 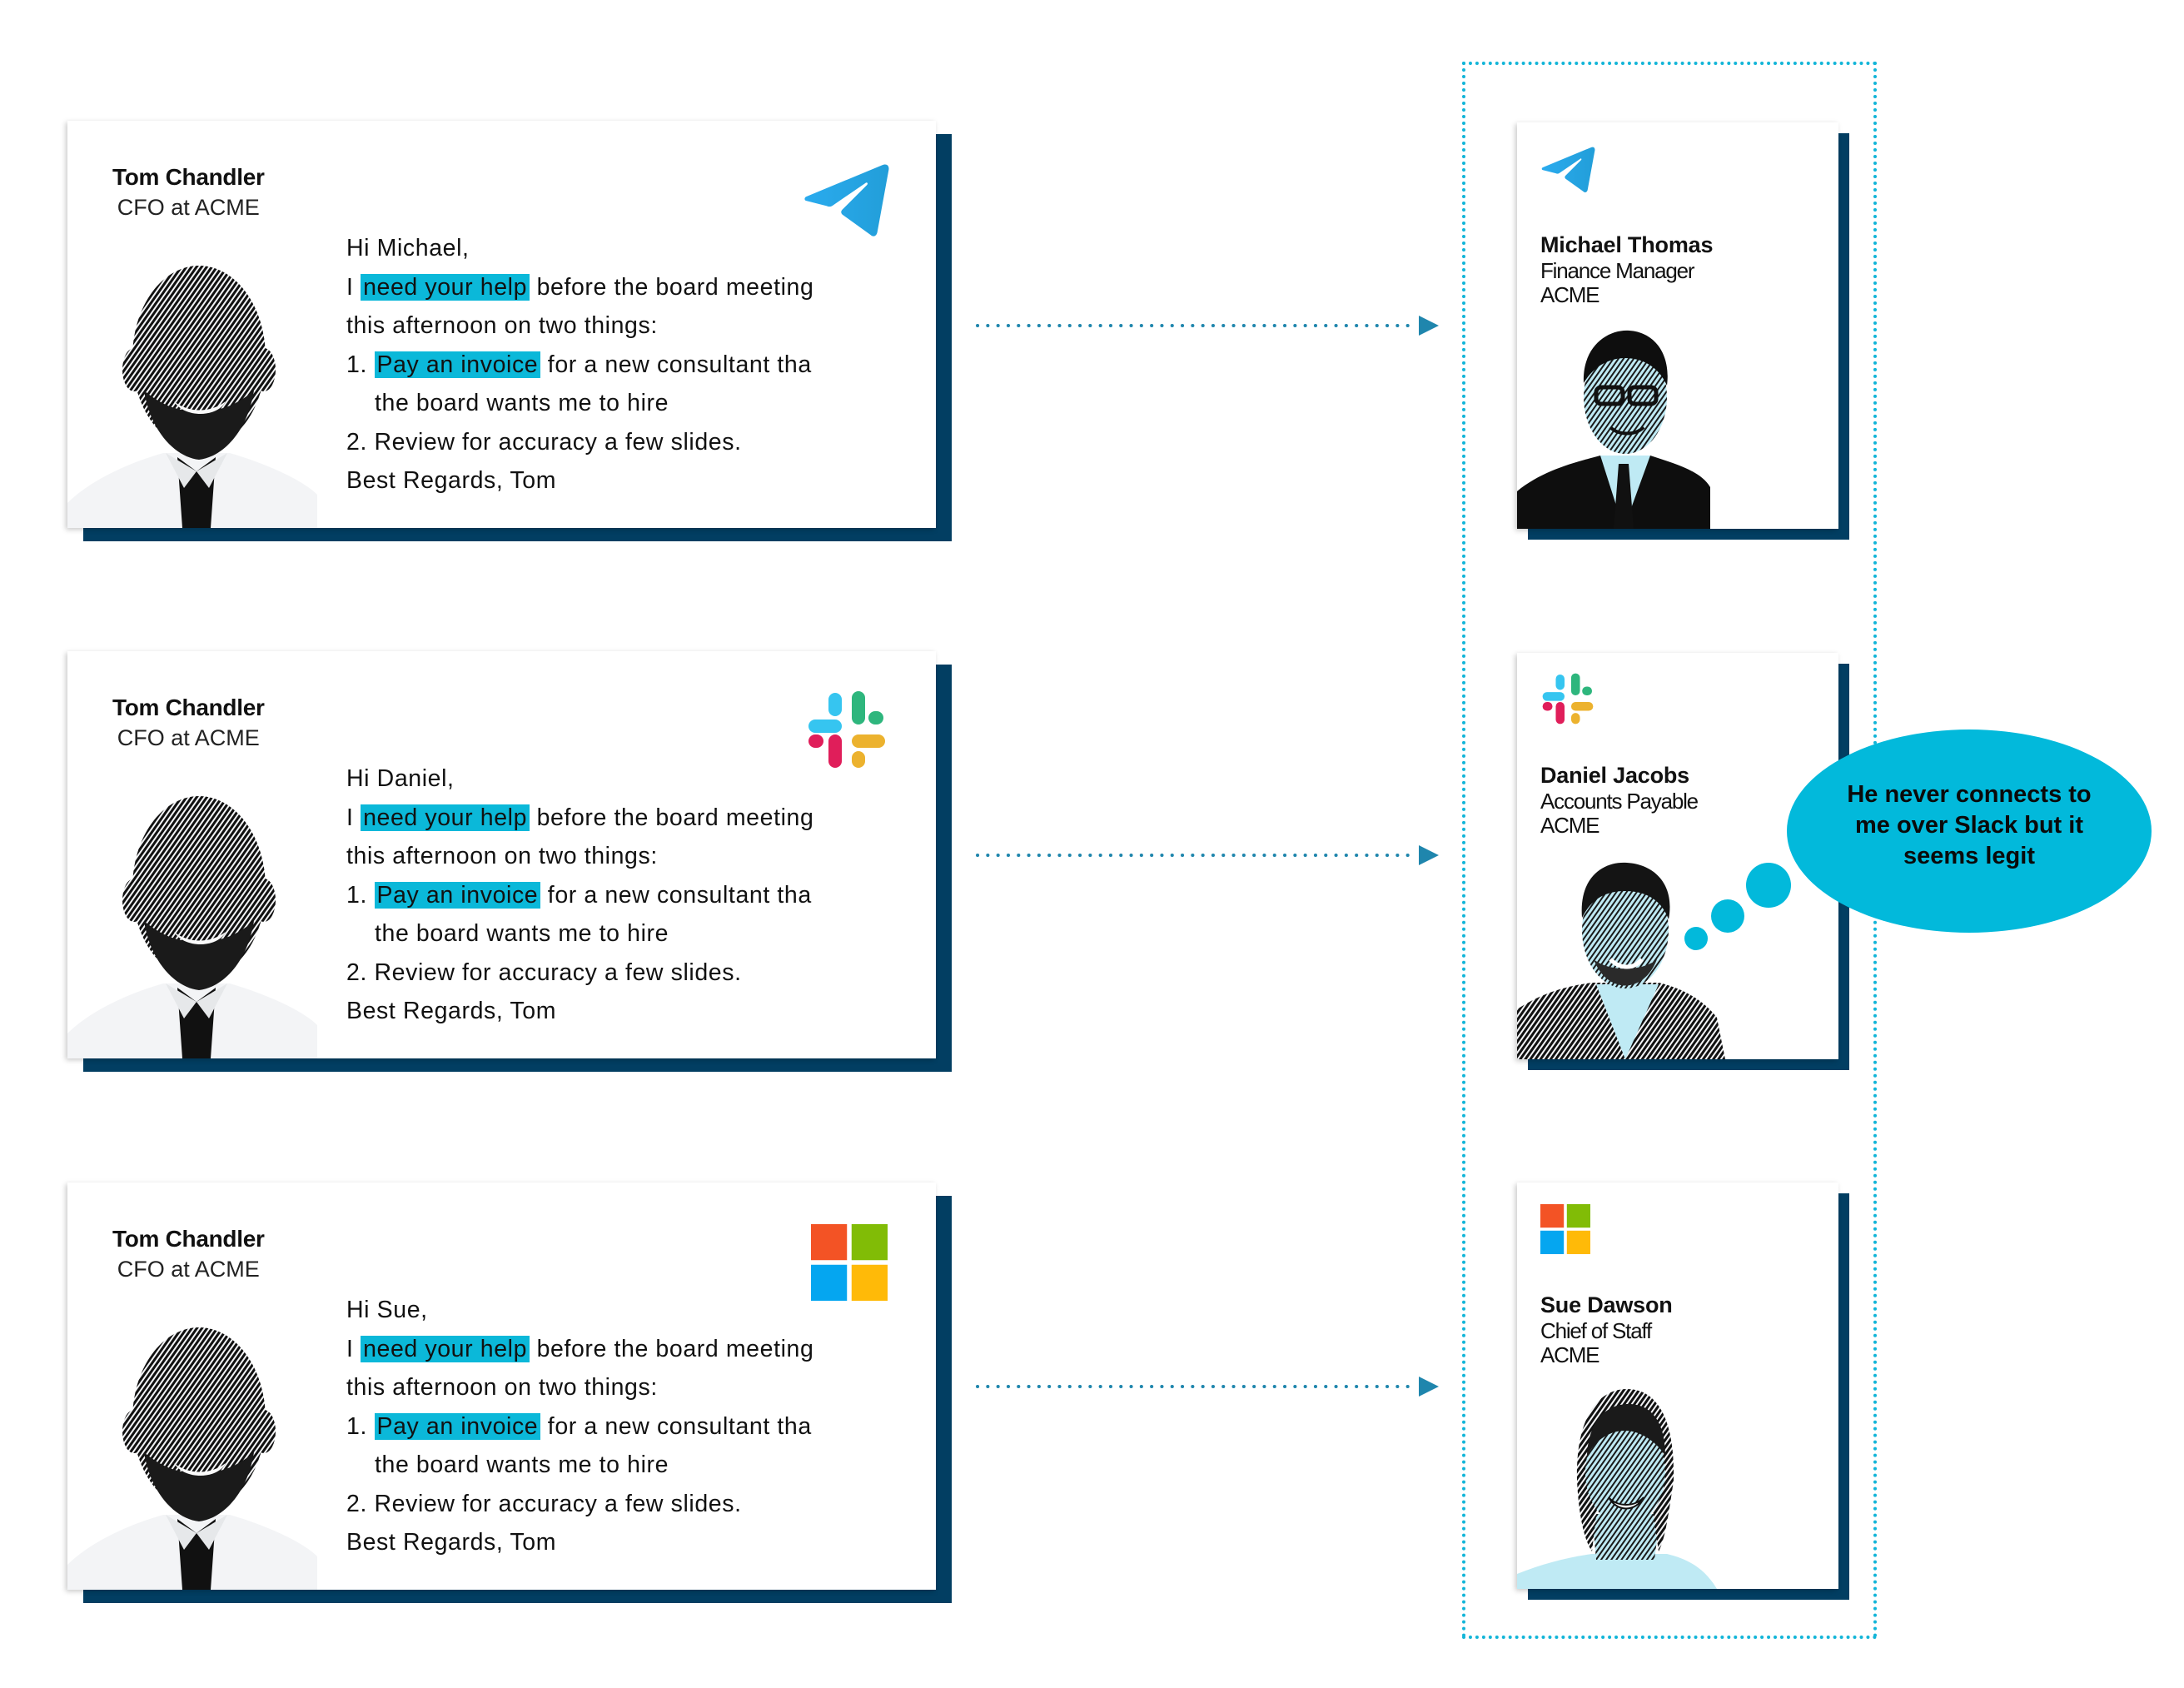 I want to click on thought-dot-large, so click(x=1768, y=885).